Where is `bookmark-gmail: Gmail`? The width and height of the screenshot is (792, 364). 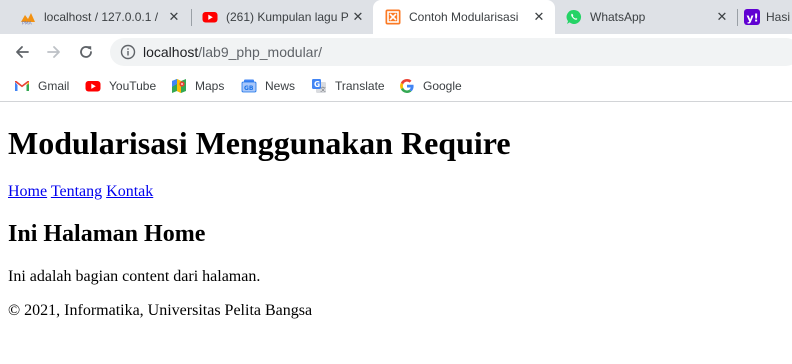 bookmark-gmail: Gmail is located at coordinates (41, 86).